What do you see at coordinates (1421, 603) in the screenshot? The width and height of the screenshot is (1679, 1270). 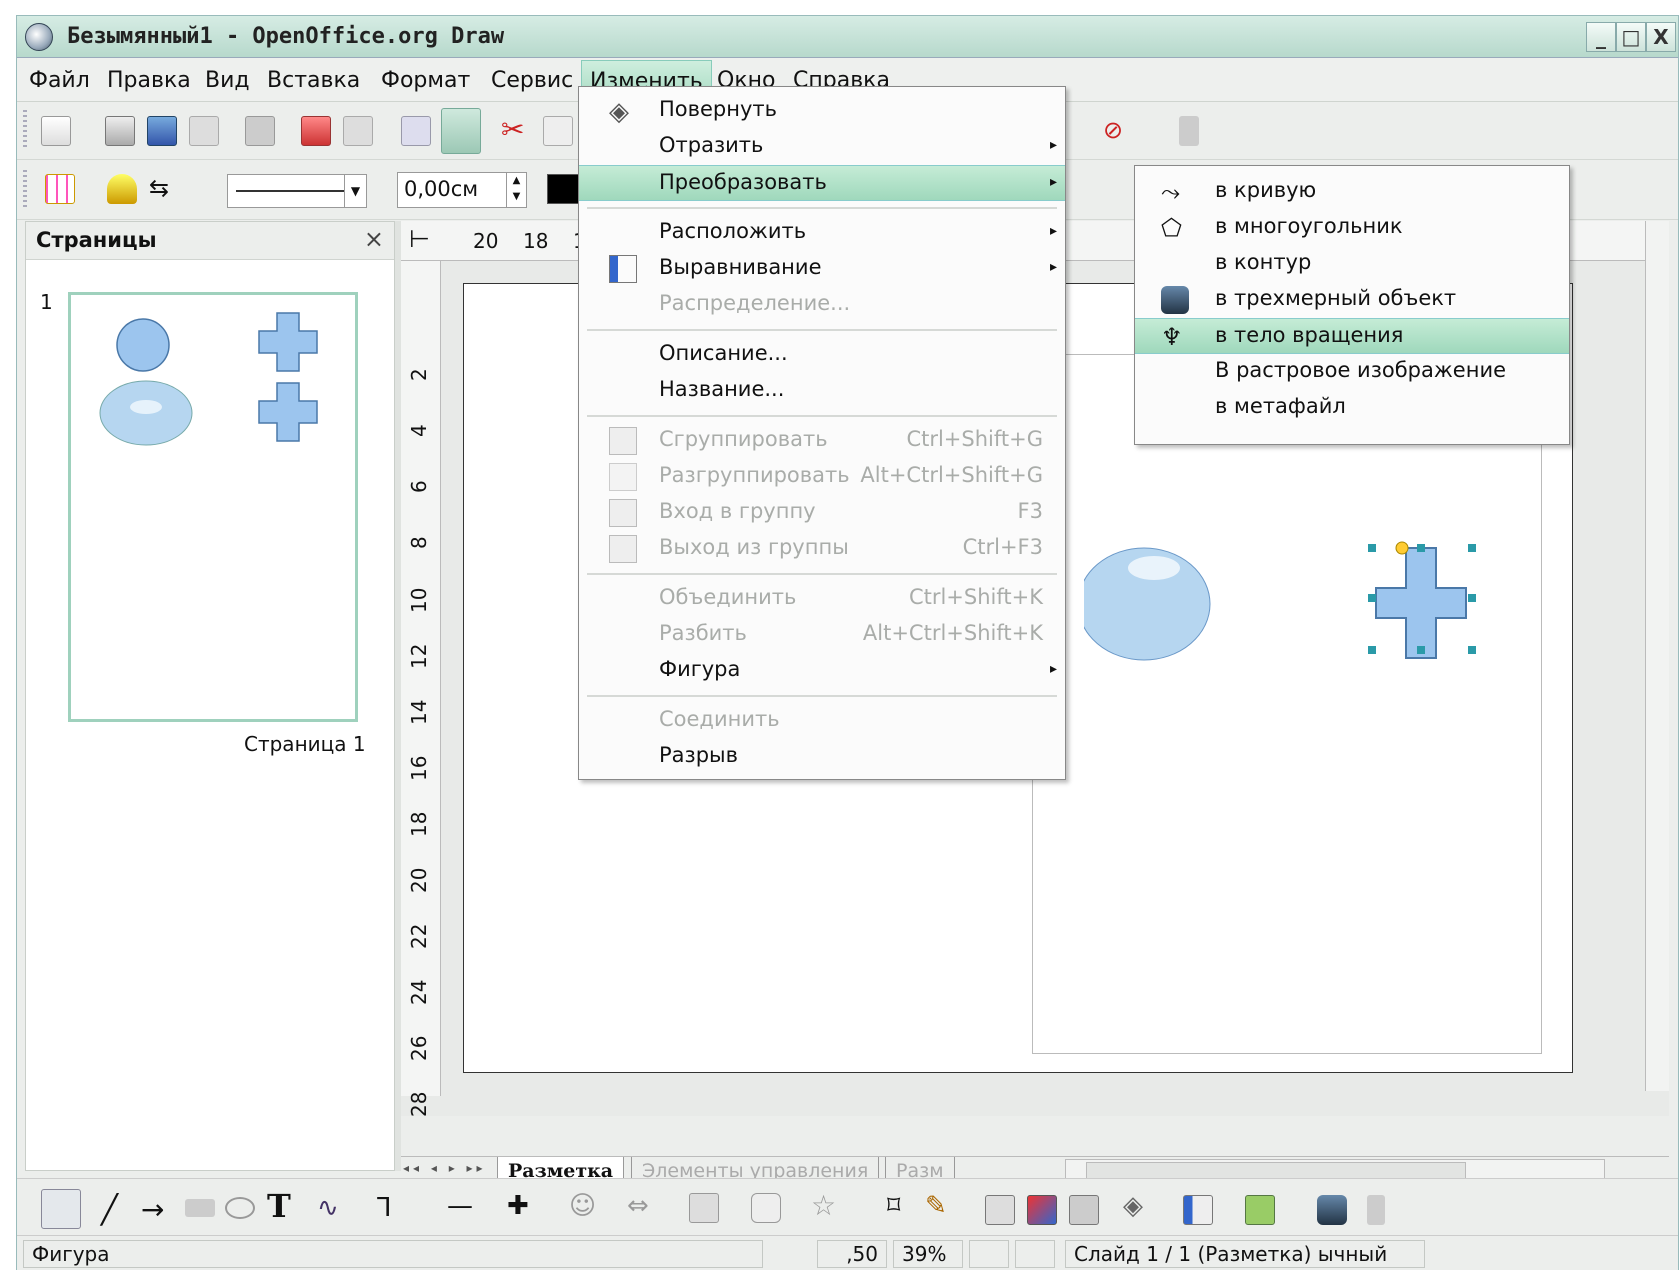 I see `selected-cross-shape` at bounding box center [1421, 603].